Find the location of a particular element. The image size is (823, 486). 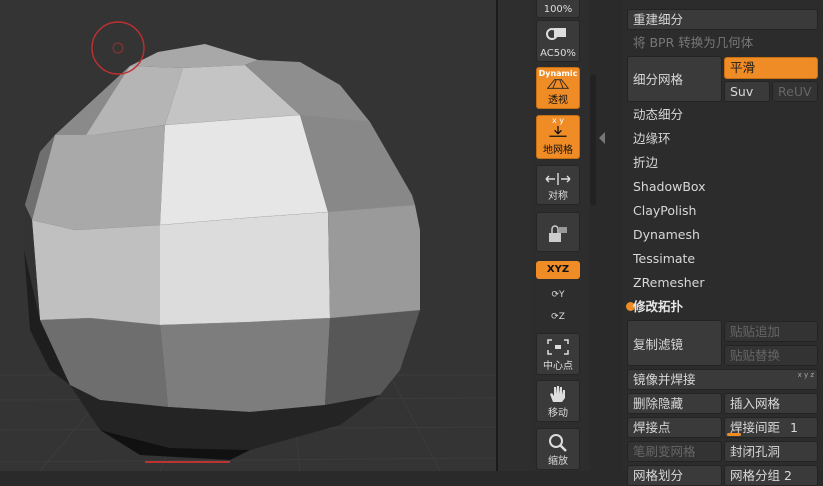

frame-corners-icon is located at coordinates (558, 347).